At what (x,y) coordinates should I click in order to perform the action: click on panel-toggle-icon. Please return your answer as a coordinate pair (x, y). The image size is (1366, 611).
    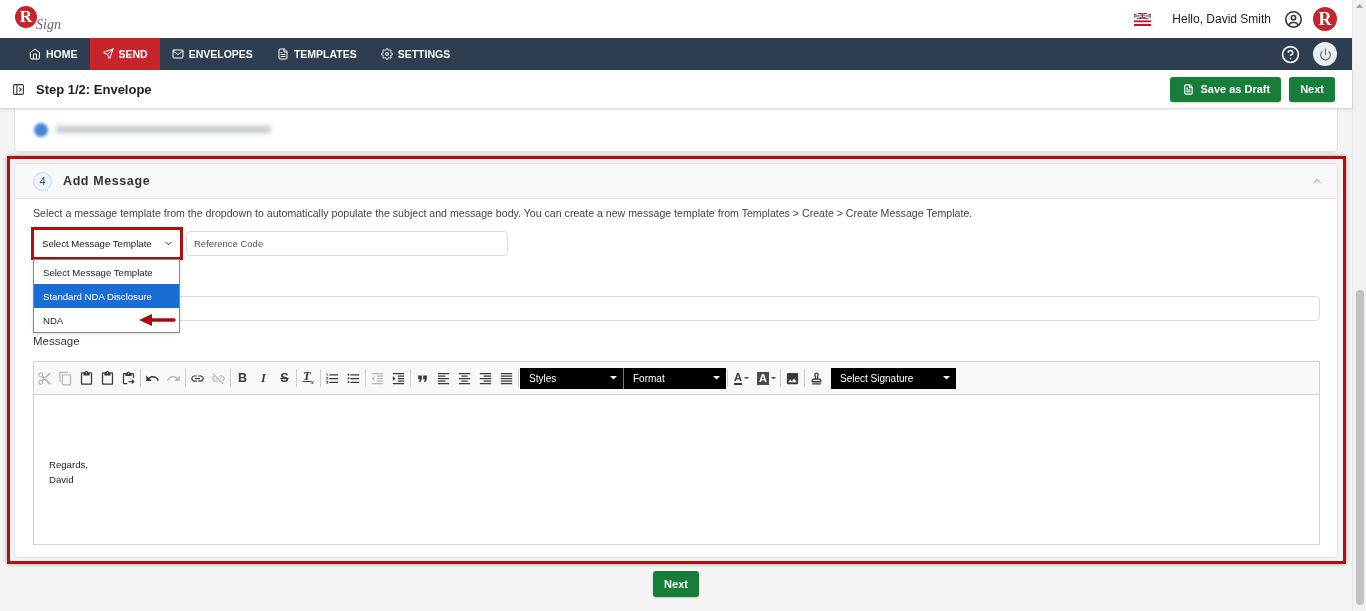
    Looking at the image, I should click on (18, 89).